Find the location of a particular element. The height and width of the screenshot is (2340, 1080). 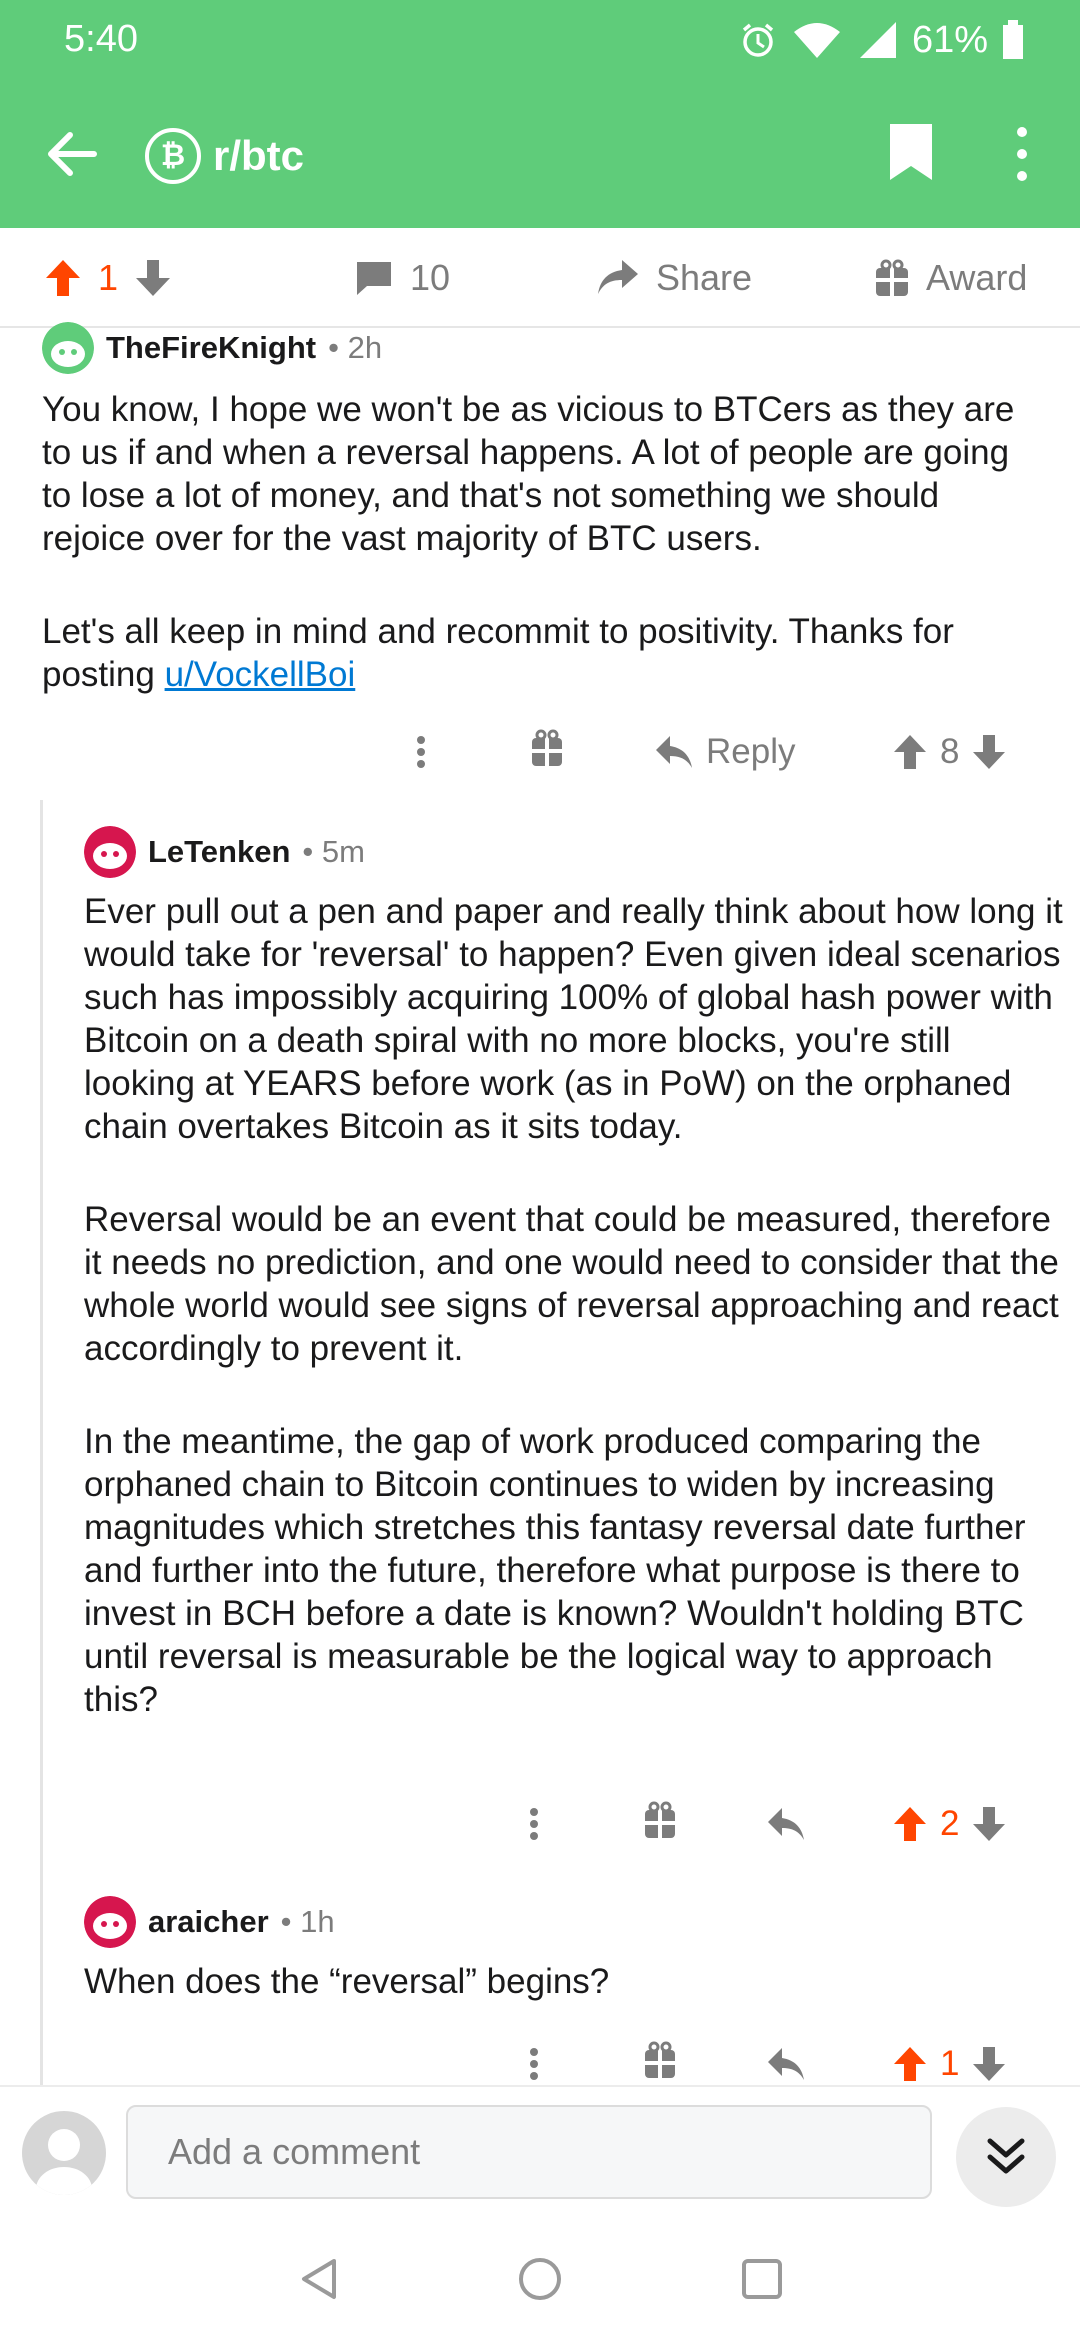

post-score: 1 is located at coordinates (108, 277).